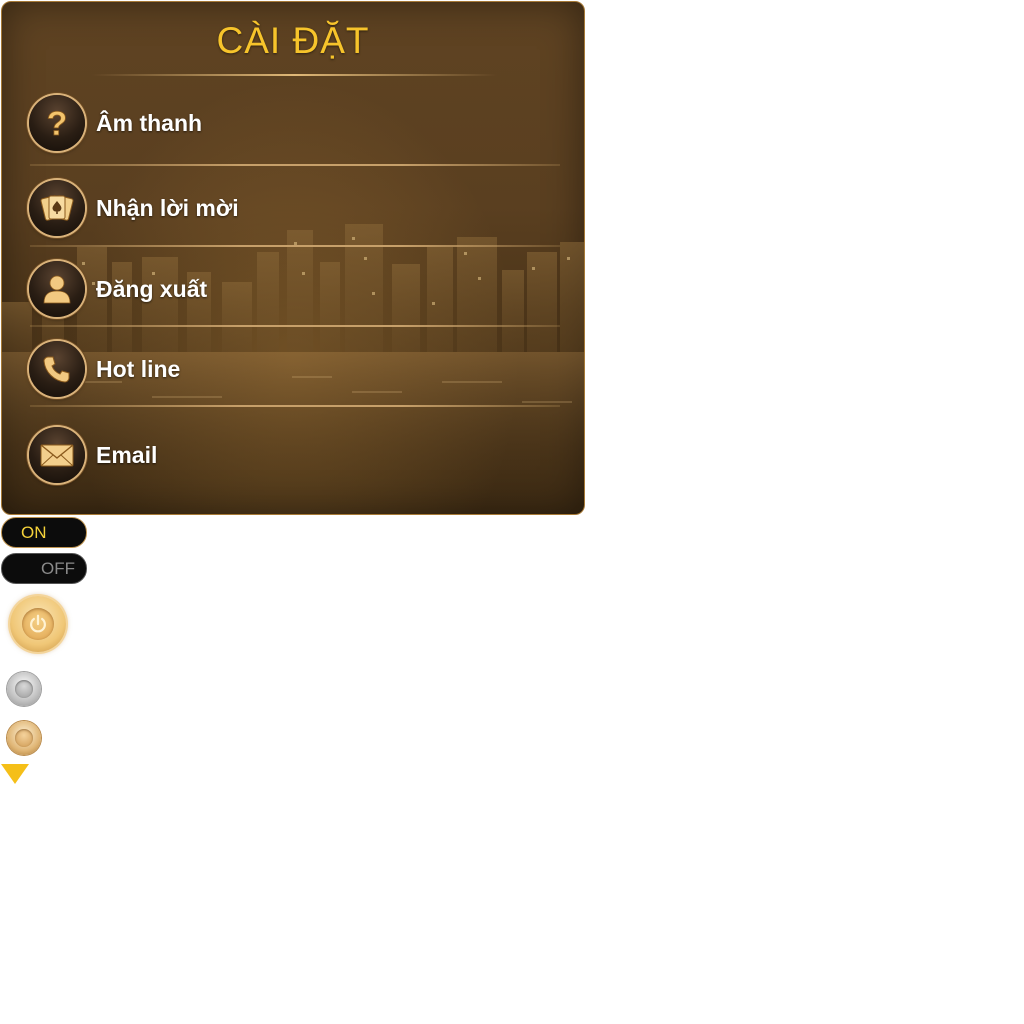 This screenshot has width=1024, height=1024. I want to click on settings-item-label: Email, so click(127, 454).